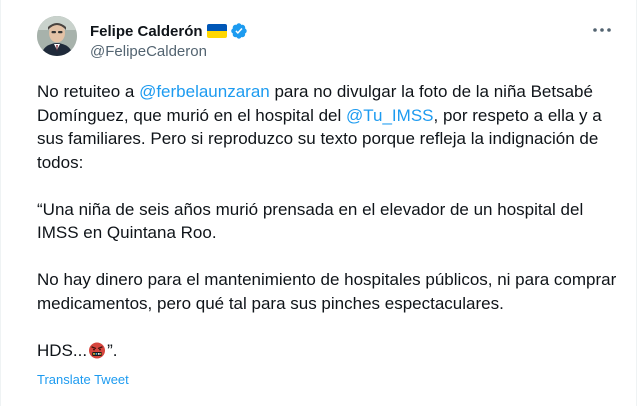 The width and height of the screenshot is (637, 406). What do you see at coordinates (83, 379) in the screenshot?
I see `translate-tweet-link: Translate Tweet` at bounding box center [83, 379].